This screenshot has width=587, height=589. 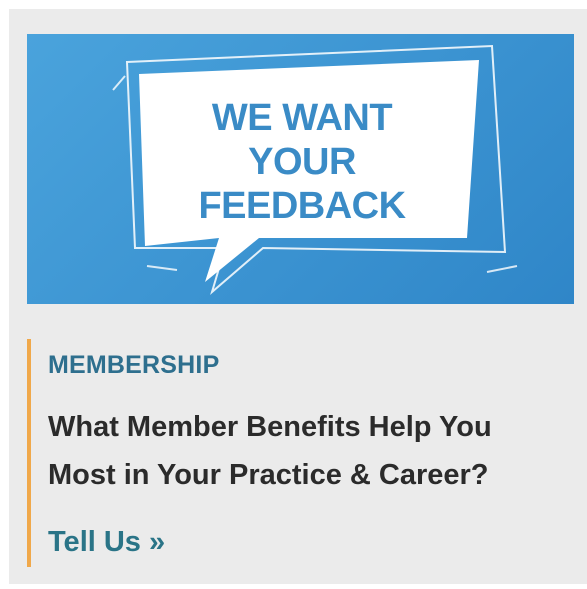 I want to click on banner-line-1: WE WANT, so click(x=302, y=118).